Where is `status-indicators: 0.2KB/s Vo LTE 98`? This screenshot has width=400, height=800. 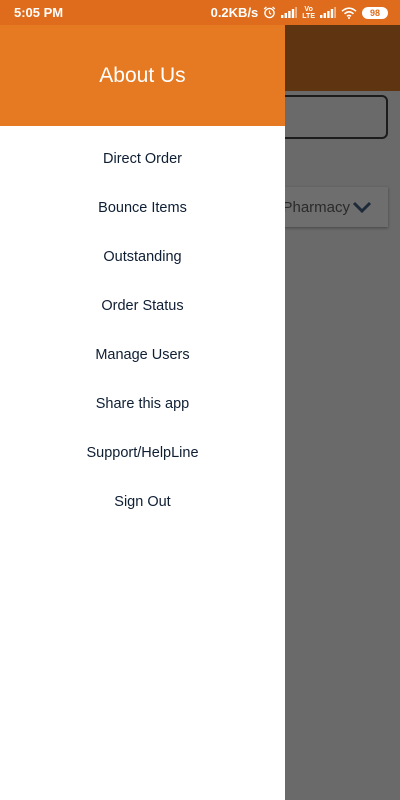 status-indicators: 0.2KB/s Vo LTE 98 is located at coordinates (299, 12).